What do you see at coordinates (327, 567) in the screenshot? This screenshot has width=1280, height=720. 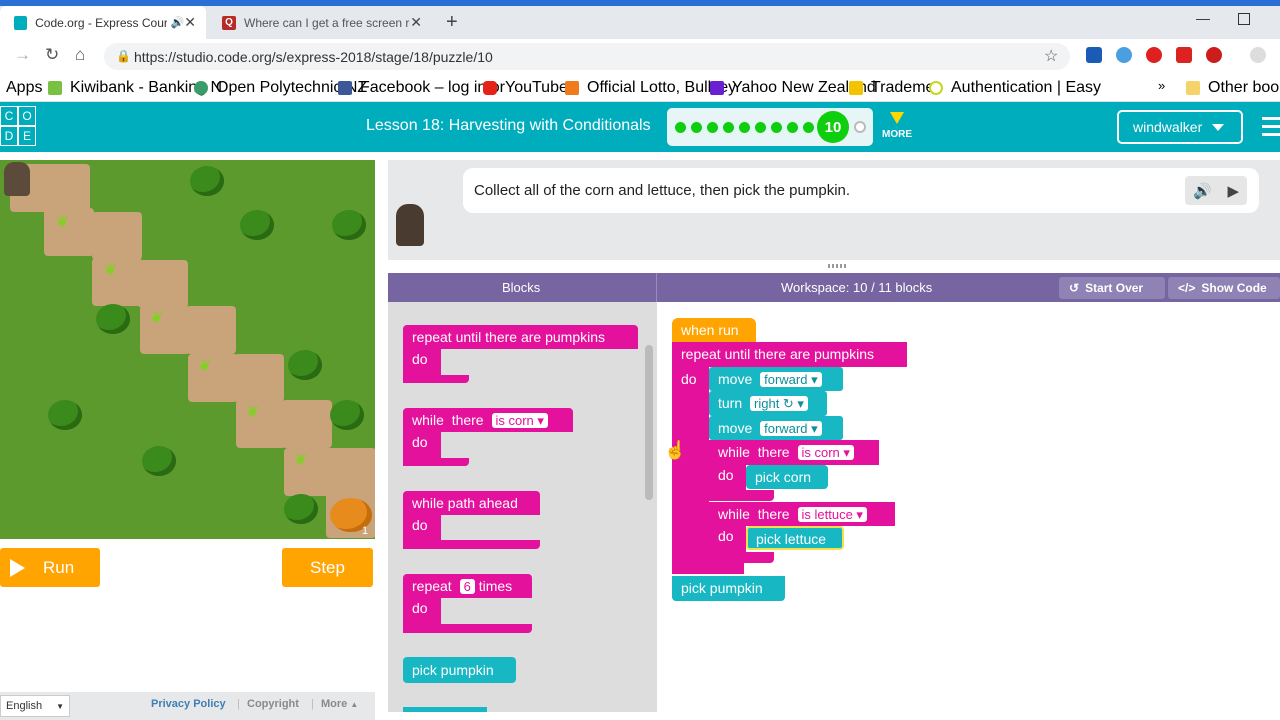 I see `step-button: Step` at bounding box center [327, 567].